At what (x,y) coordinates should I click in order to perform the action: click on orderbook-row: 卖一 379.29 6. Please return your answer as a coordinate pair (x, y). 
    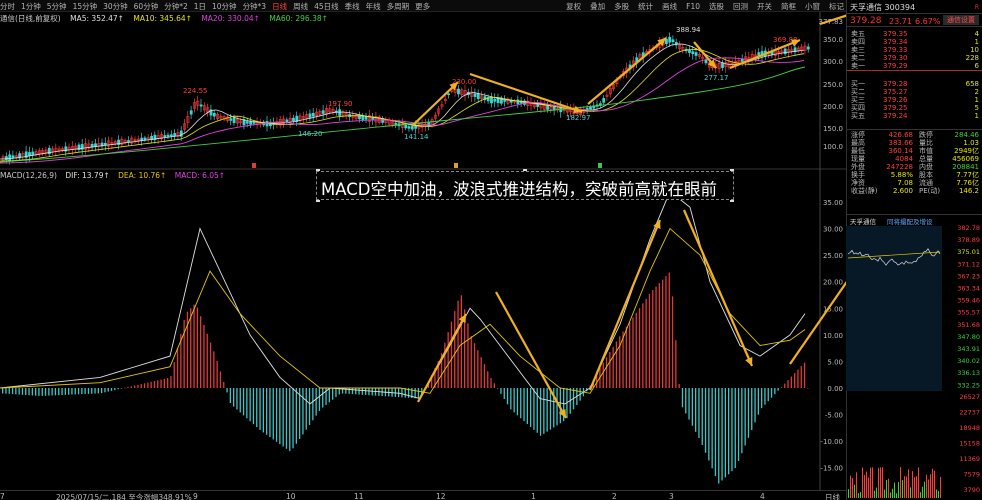
    Looking at the image, I should click on (914, 66).